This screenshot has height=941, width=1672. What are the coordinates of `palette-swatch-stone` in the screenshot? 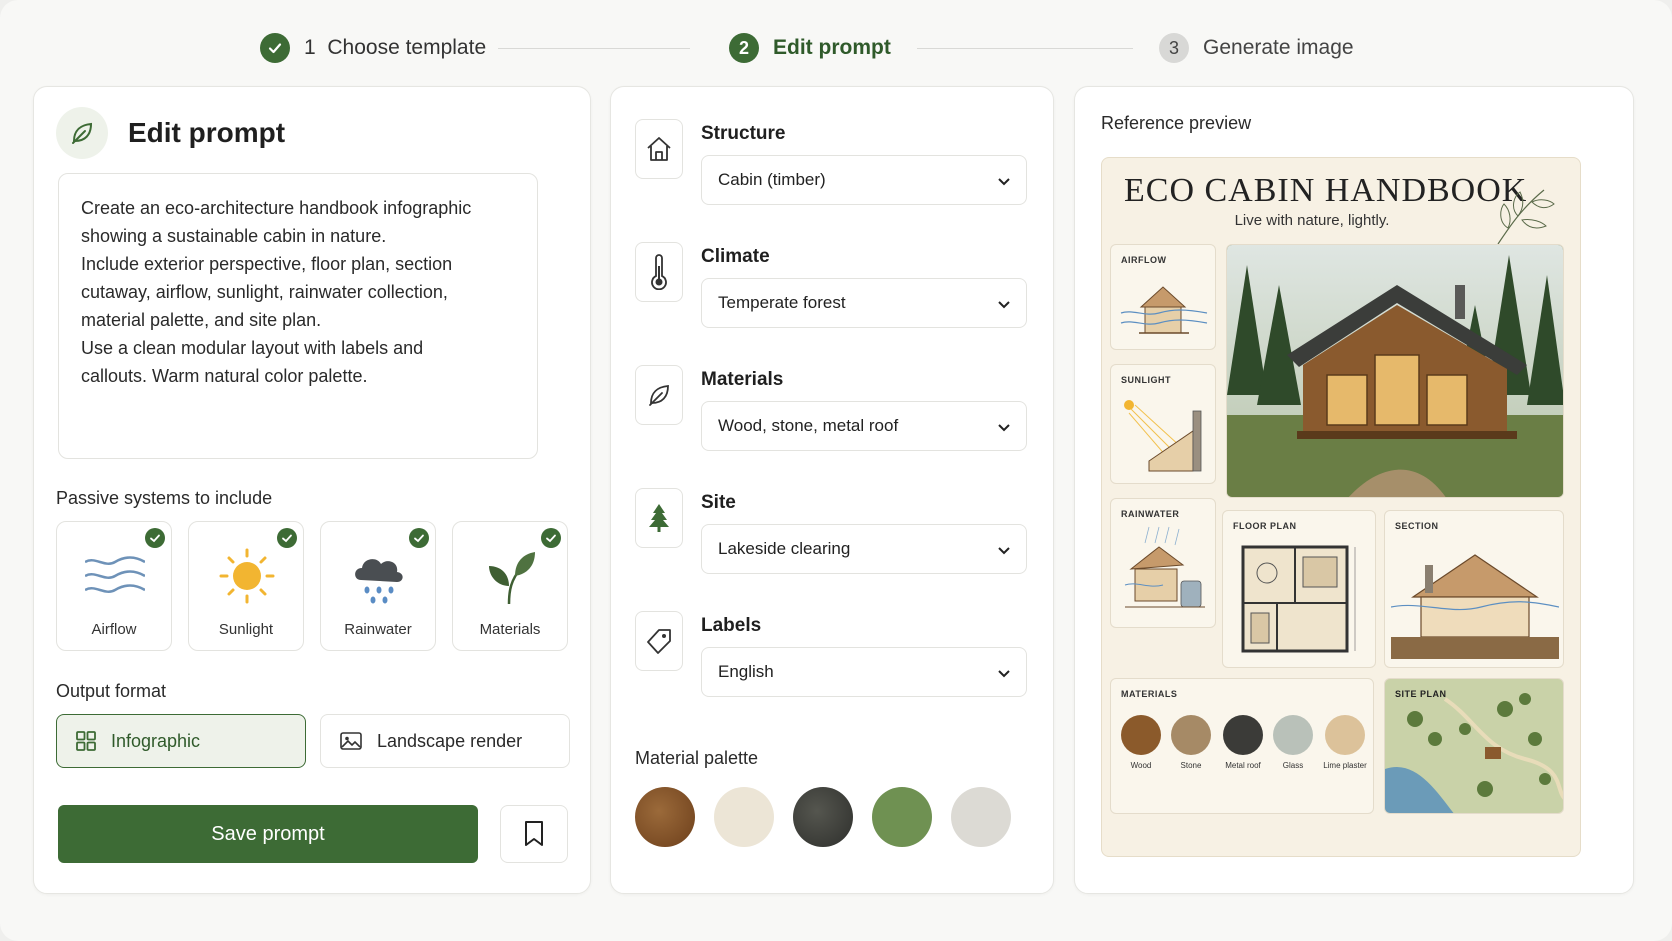 It's located at (744, 817).